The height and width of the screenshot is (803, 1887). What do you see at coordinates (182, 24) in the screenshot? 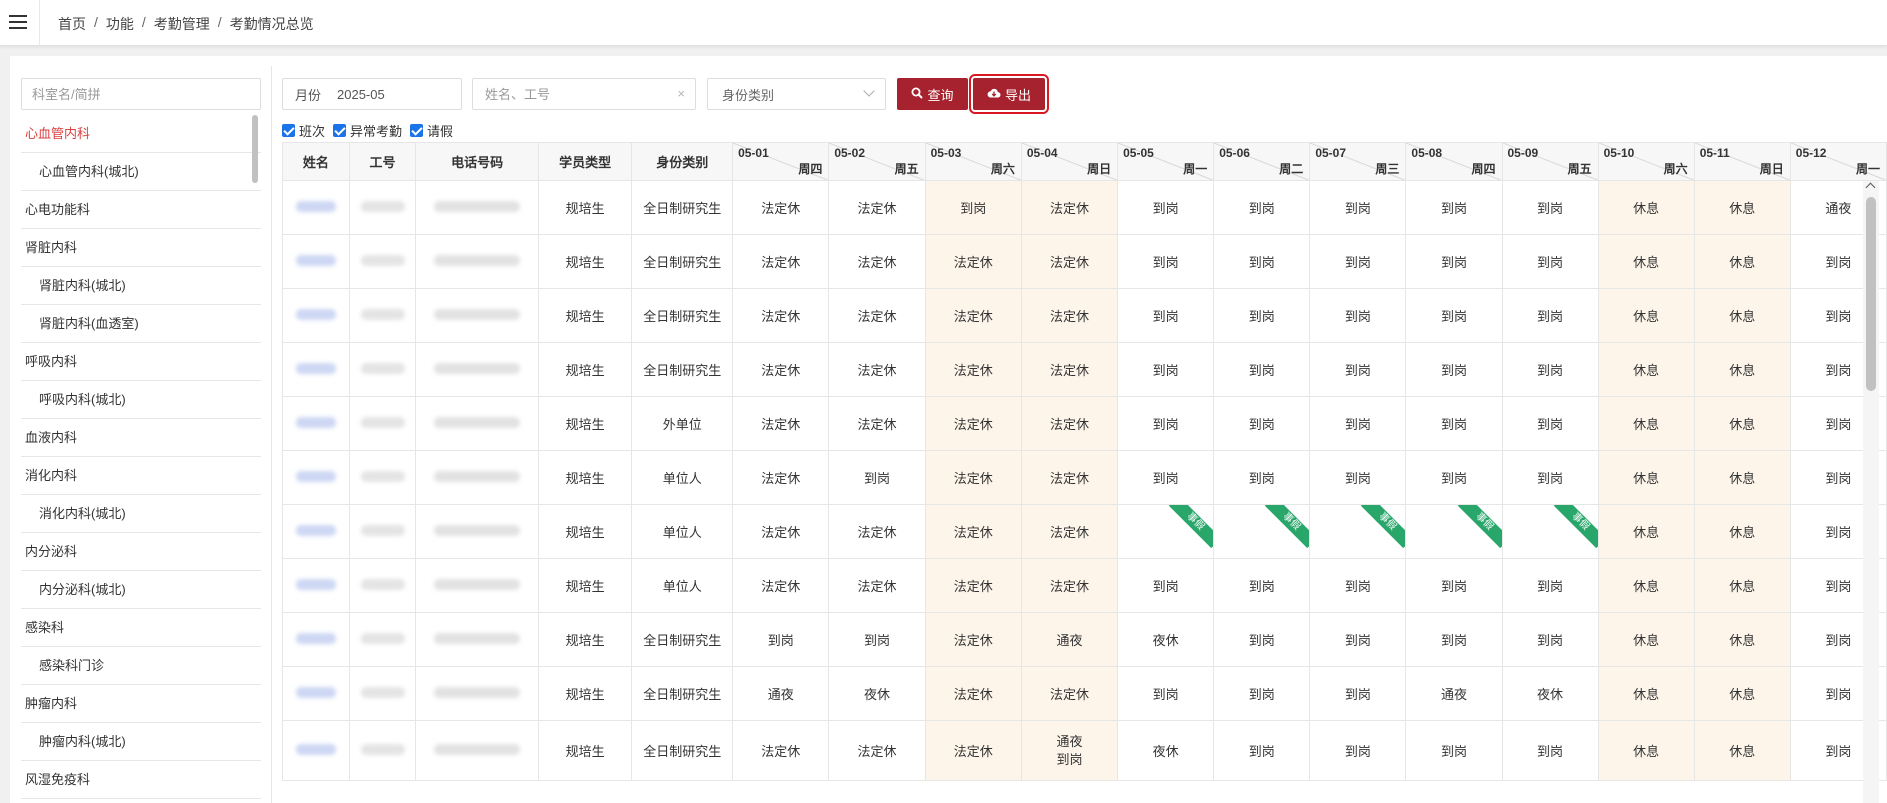
I see `breadcrumb-attendance-mgmt: 考勤管理` at bounding box center [182, 24].